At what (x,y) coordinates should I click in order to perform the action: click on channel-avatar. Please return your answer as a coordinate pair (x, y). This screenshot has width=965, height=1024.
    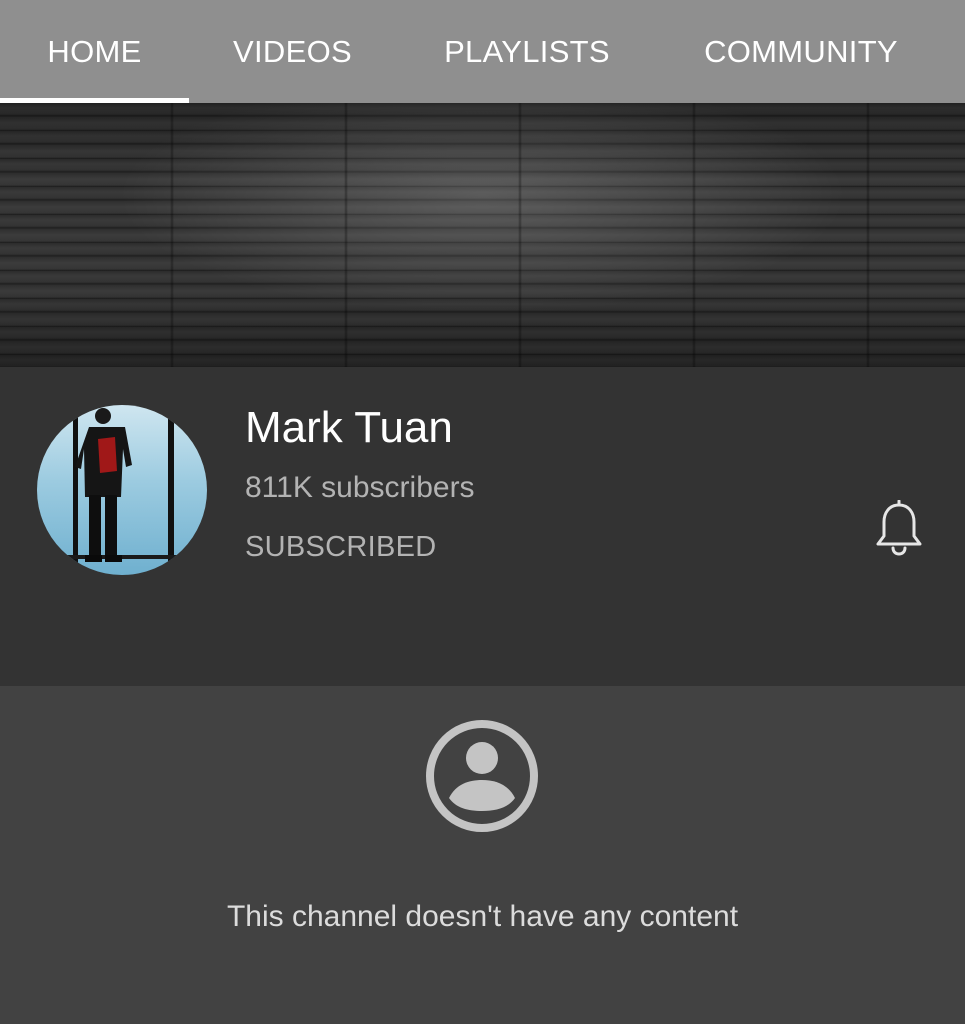
    Looking at the image, I should click on (122, 490).